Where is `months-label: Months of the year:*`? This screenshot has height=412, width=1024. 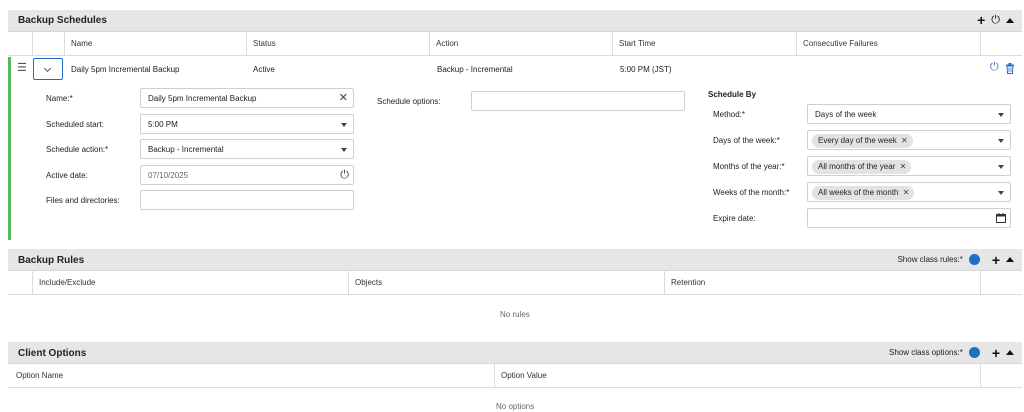 months-label: Months of the year:* is located at coordinates (749, 166).